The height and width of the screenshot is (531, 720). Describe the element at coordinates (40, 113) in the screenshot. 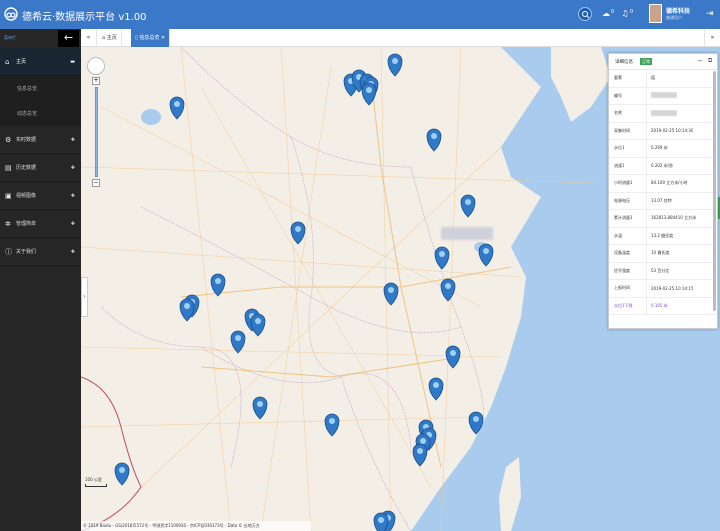

I see `sidebar-subitem-dynamic: 动态总览` at that location.